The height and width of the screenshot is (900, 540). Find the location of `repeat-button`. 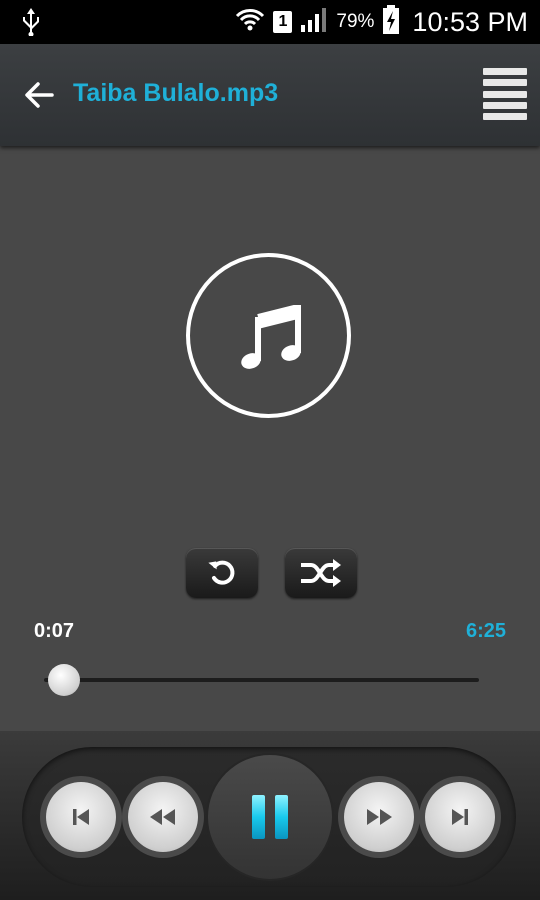

repeat-button is located at coordinates (222, 573).